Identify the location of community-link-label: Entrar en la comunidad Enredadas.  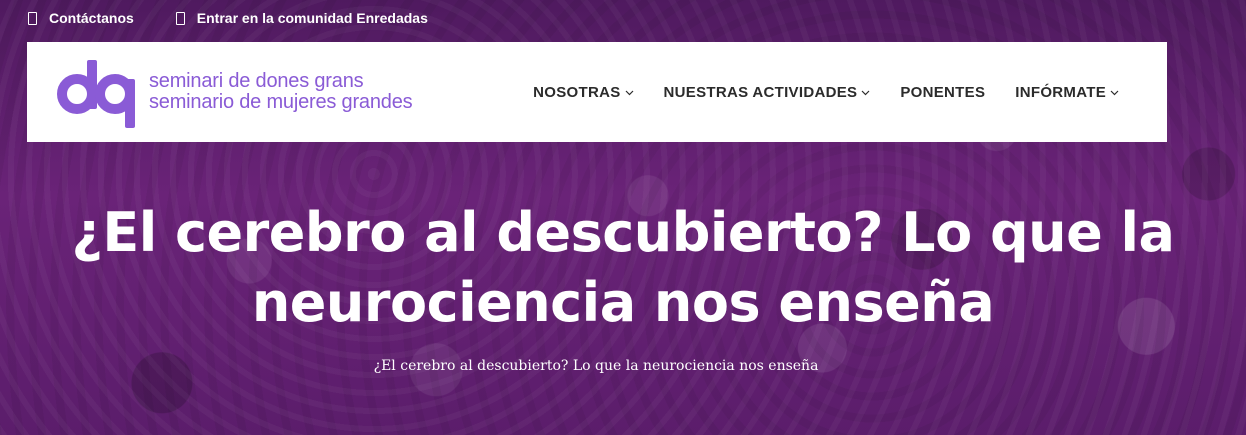
(312, 18).